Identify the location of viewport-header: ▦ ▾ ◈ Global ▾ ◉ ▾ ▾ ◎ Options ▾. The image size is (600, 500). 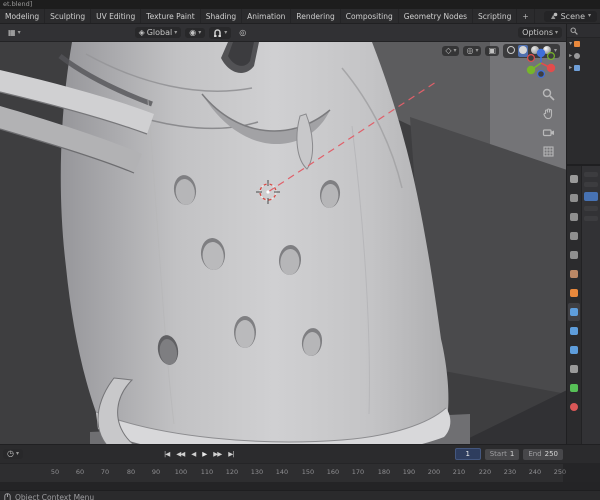
(283, 33).